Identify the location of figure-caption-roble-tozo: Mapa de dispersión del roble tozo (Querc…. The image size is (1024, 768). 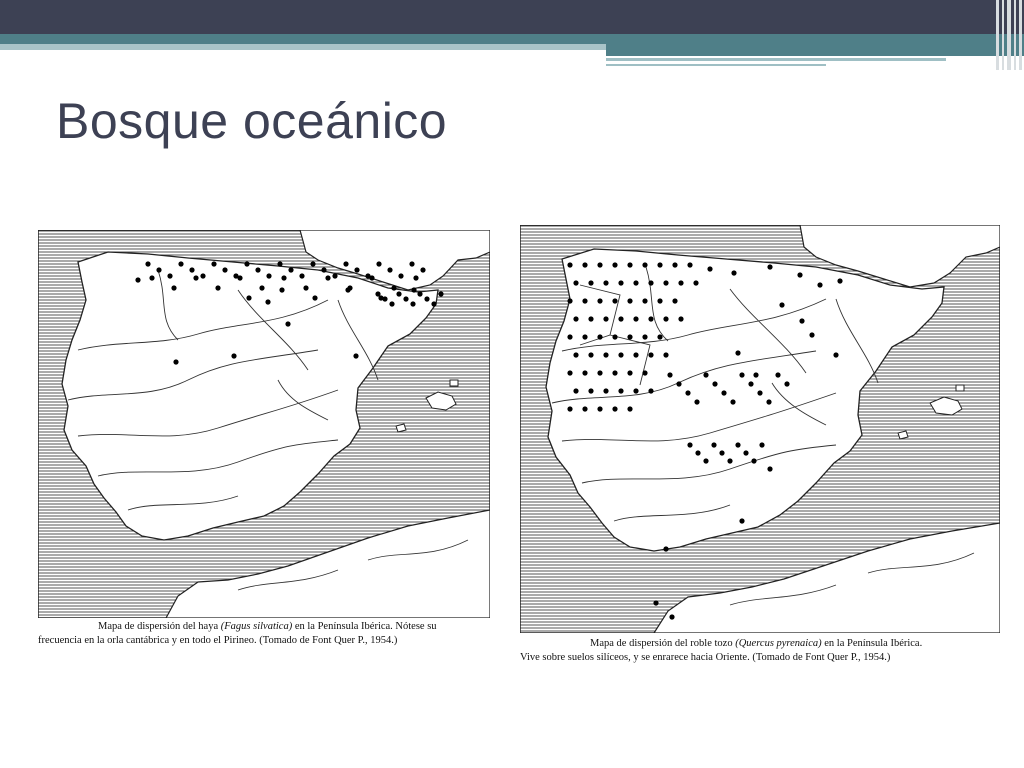
(760, 651).